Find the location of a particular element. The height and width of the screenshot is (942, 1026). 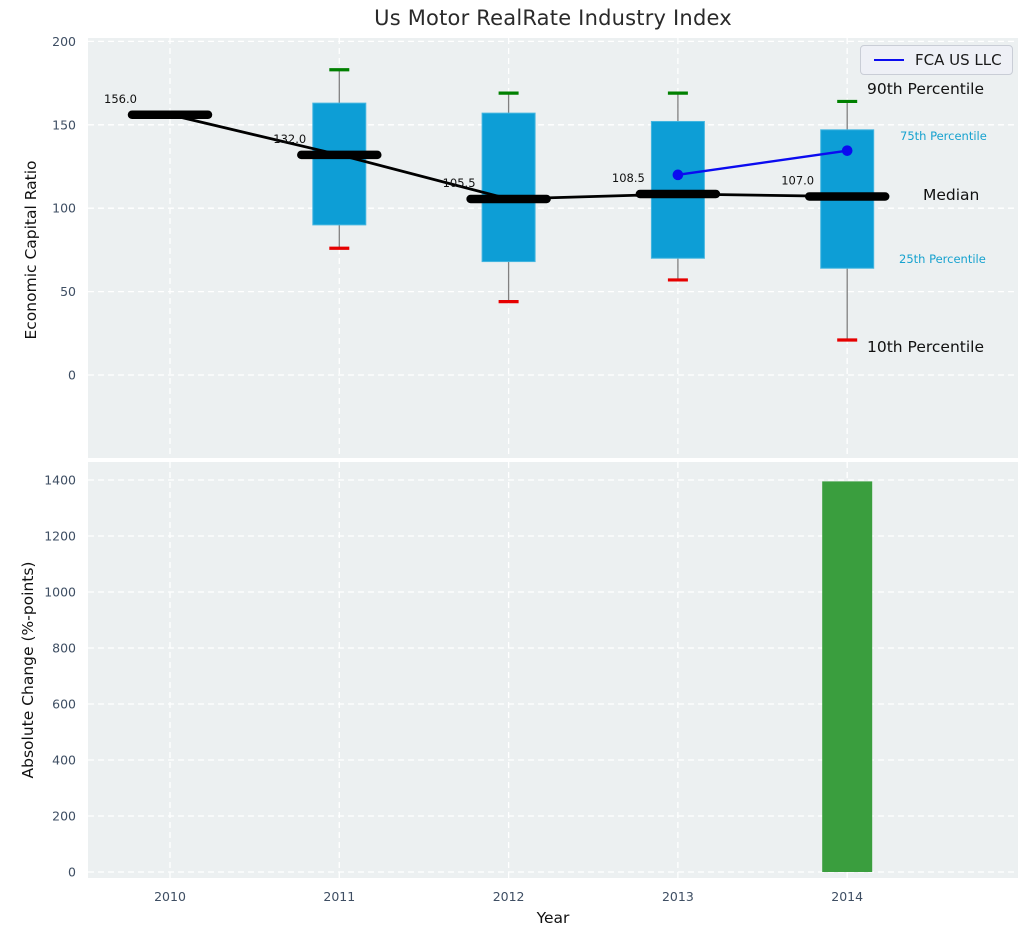

annotation-75th-percentile: 75th Percentile is located at coordinates (943, 136).